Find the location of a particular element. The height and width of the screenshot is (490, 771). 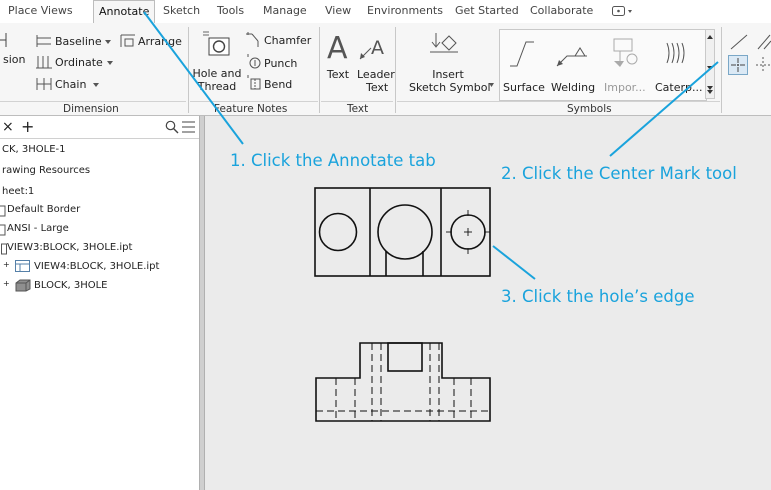

front-view is located at coordinates (403, 382).